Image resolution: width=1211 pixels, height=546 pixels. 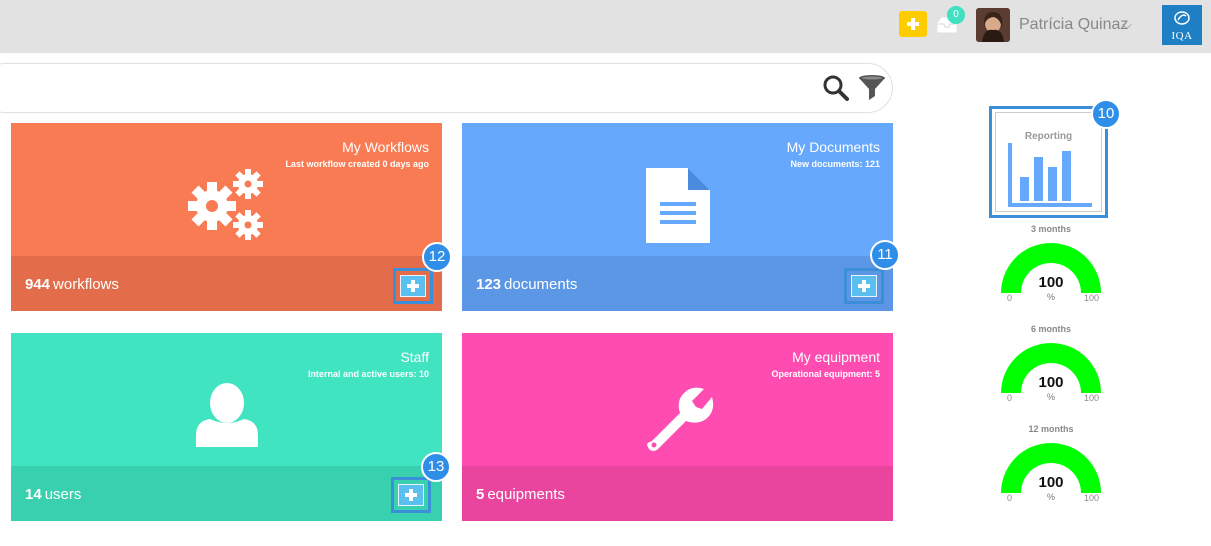 What do you see at coordinates (1050, 229) in the screenshot?
I see `gauge-period: 3 months` at bounding box center [1050, 229].